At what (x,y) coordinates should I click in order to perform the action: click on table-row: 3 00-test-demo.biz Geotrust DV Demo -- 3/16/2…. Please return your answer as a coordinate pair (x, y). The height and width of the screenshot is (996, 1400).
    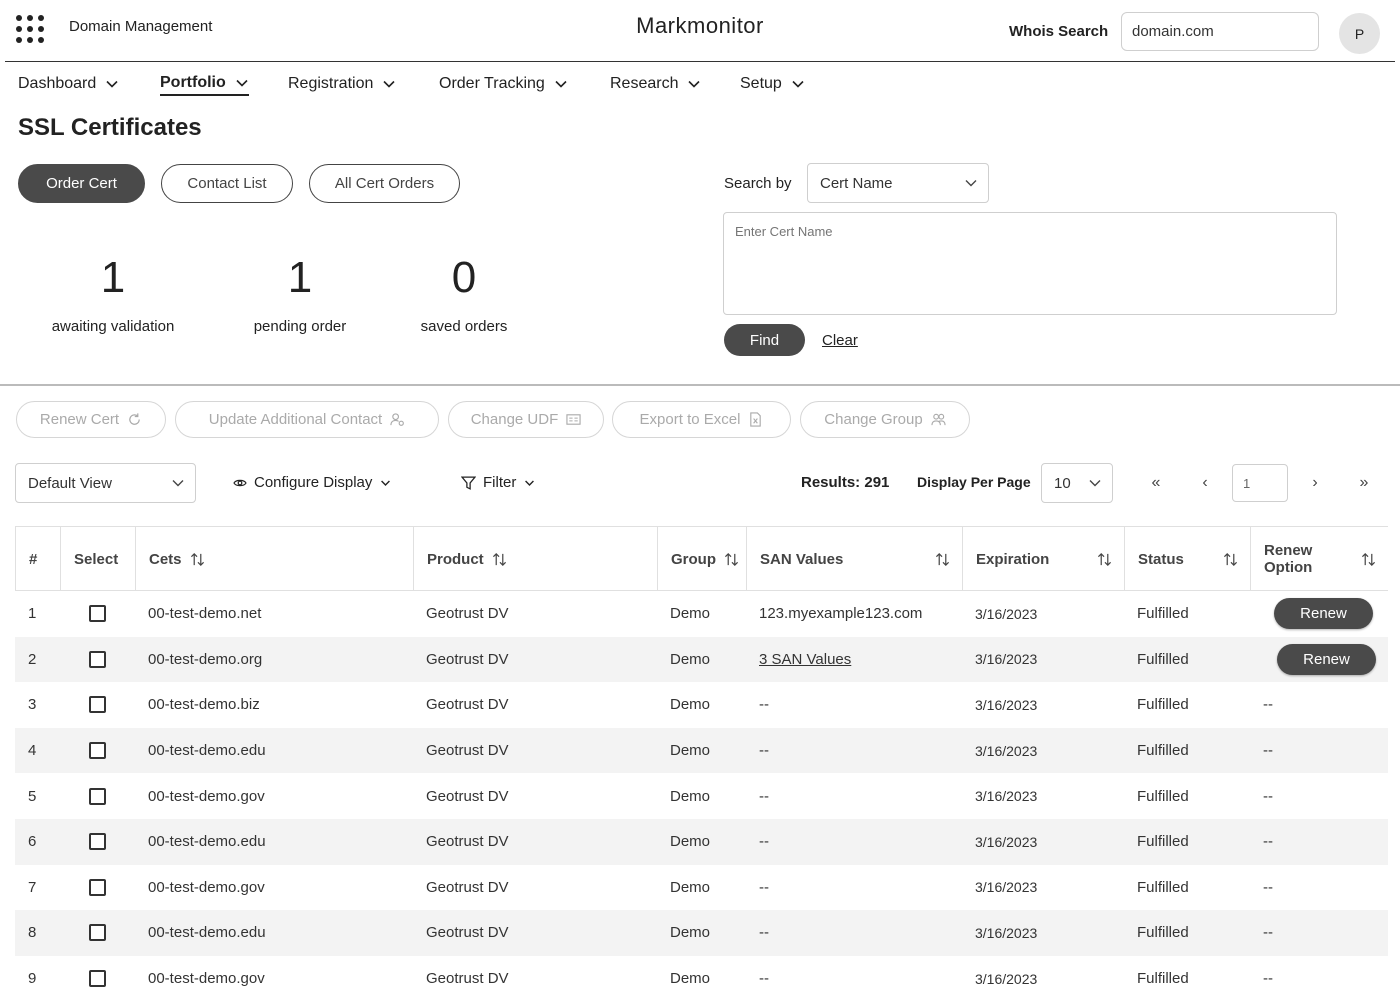
    Looking at the image, I should click on (701, 705).